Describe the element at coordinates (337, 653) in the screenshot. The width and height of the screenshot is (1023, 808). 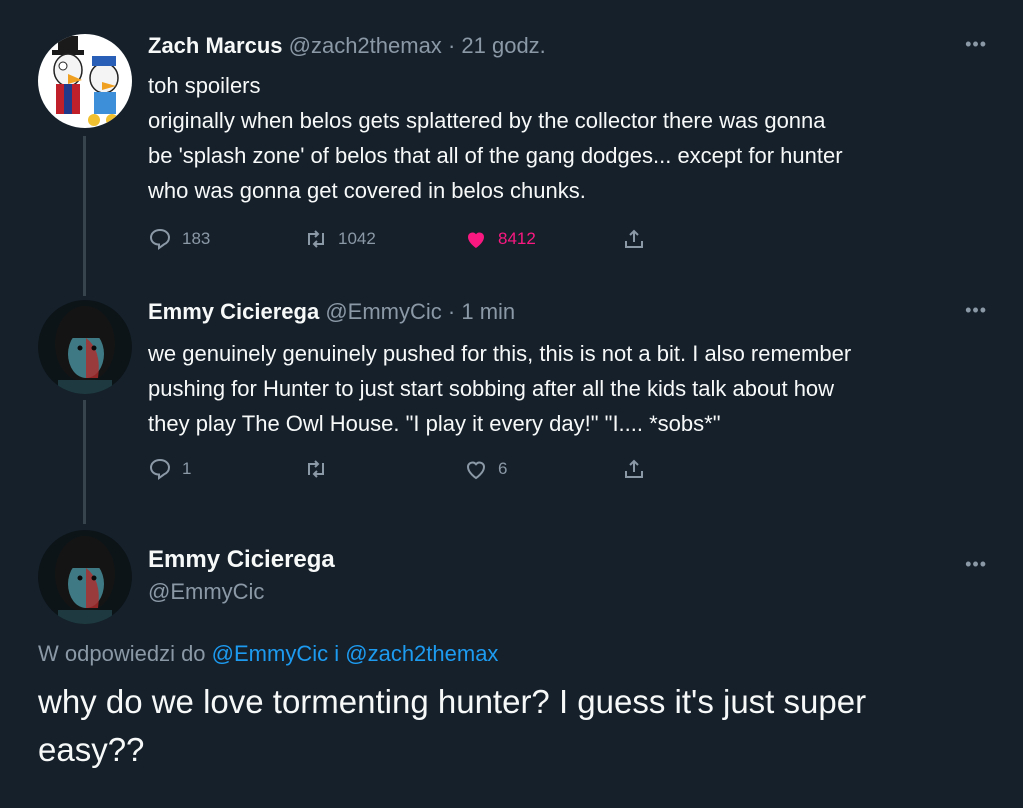
I see `reply-join: i` at that location.